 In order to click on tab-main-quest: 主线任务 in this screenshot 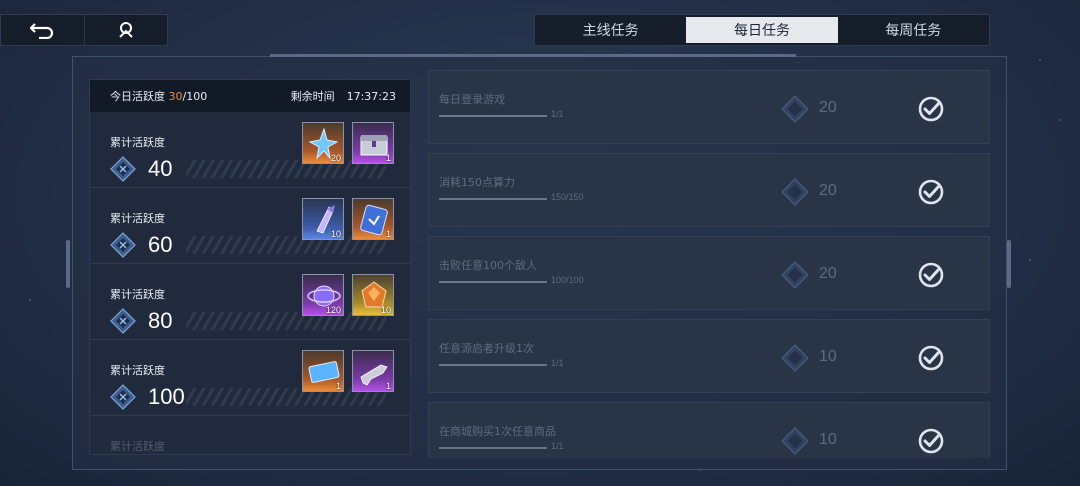, I will do `click(610, 30)`.